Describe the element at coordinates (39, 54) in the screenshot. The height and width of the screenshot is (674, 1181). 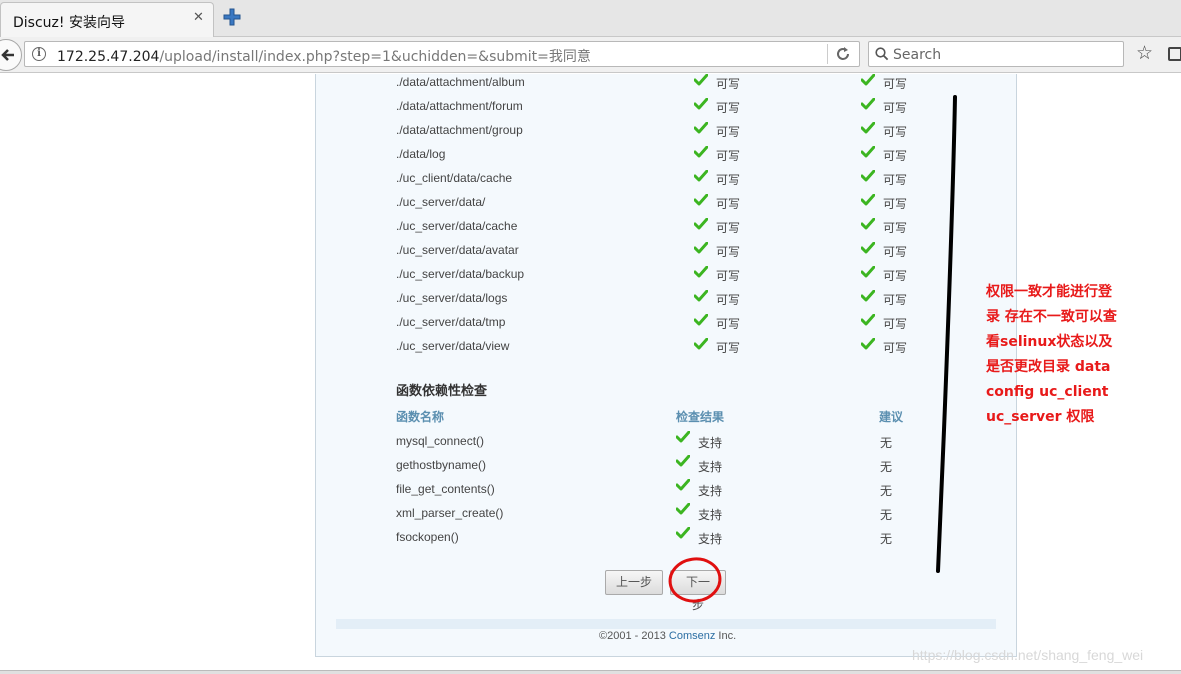
I see `info-icon: i` at that location.